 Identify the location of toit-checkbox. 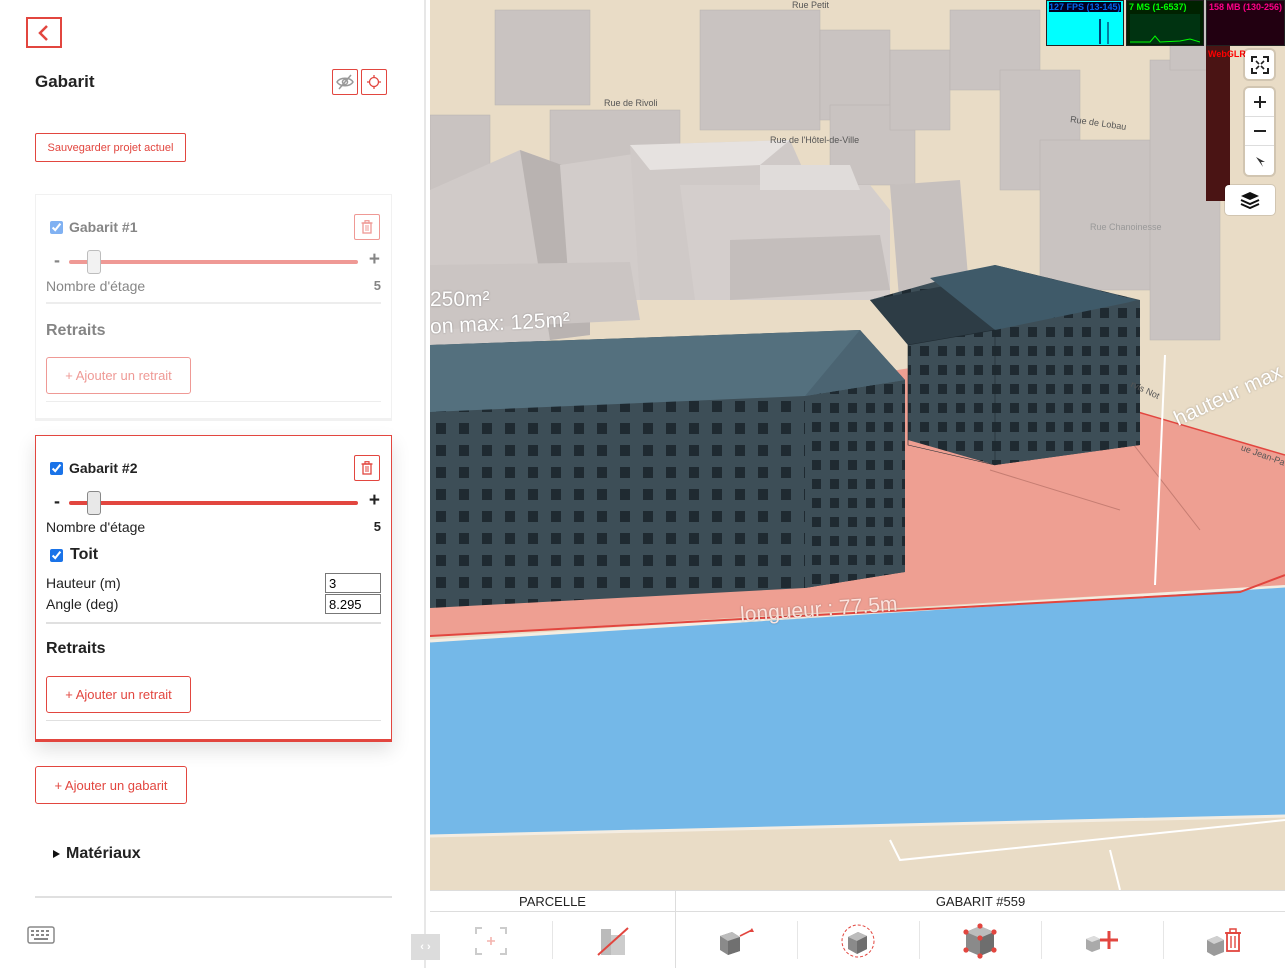
(56, 555).